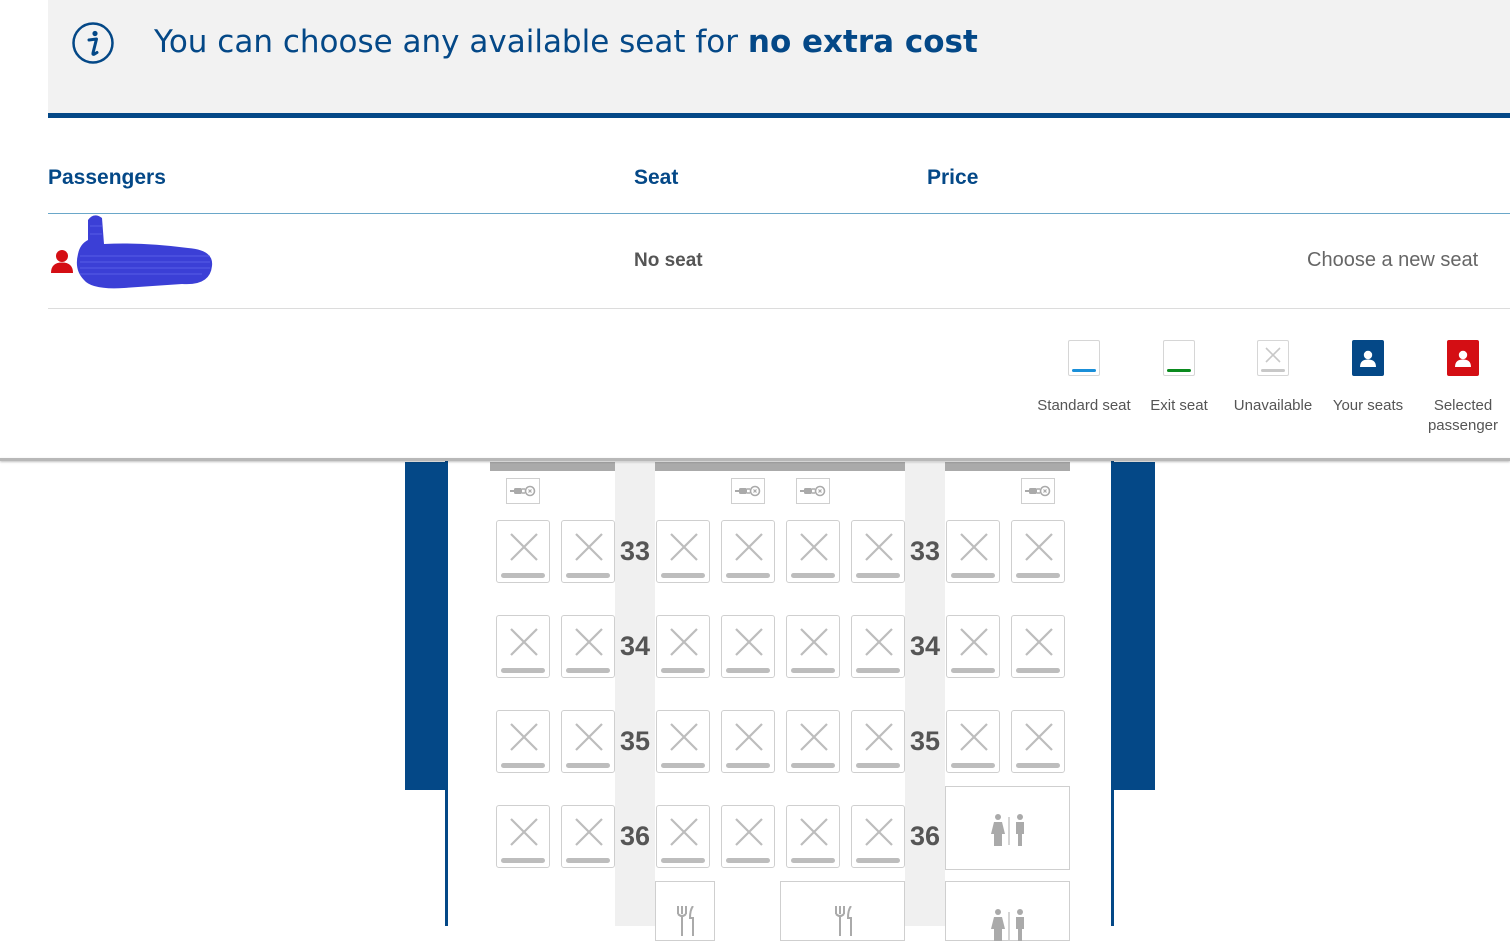 The image size is (1510, 942). Describe the element at coordinates (1273, 378) in the screenshot. I see `legend-unavailable: Unavailable` at that location.